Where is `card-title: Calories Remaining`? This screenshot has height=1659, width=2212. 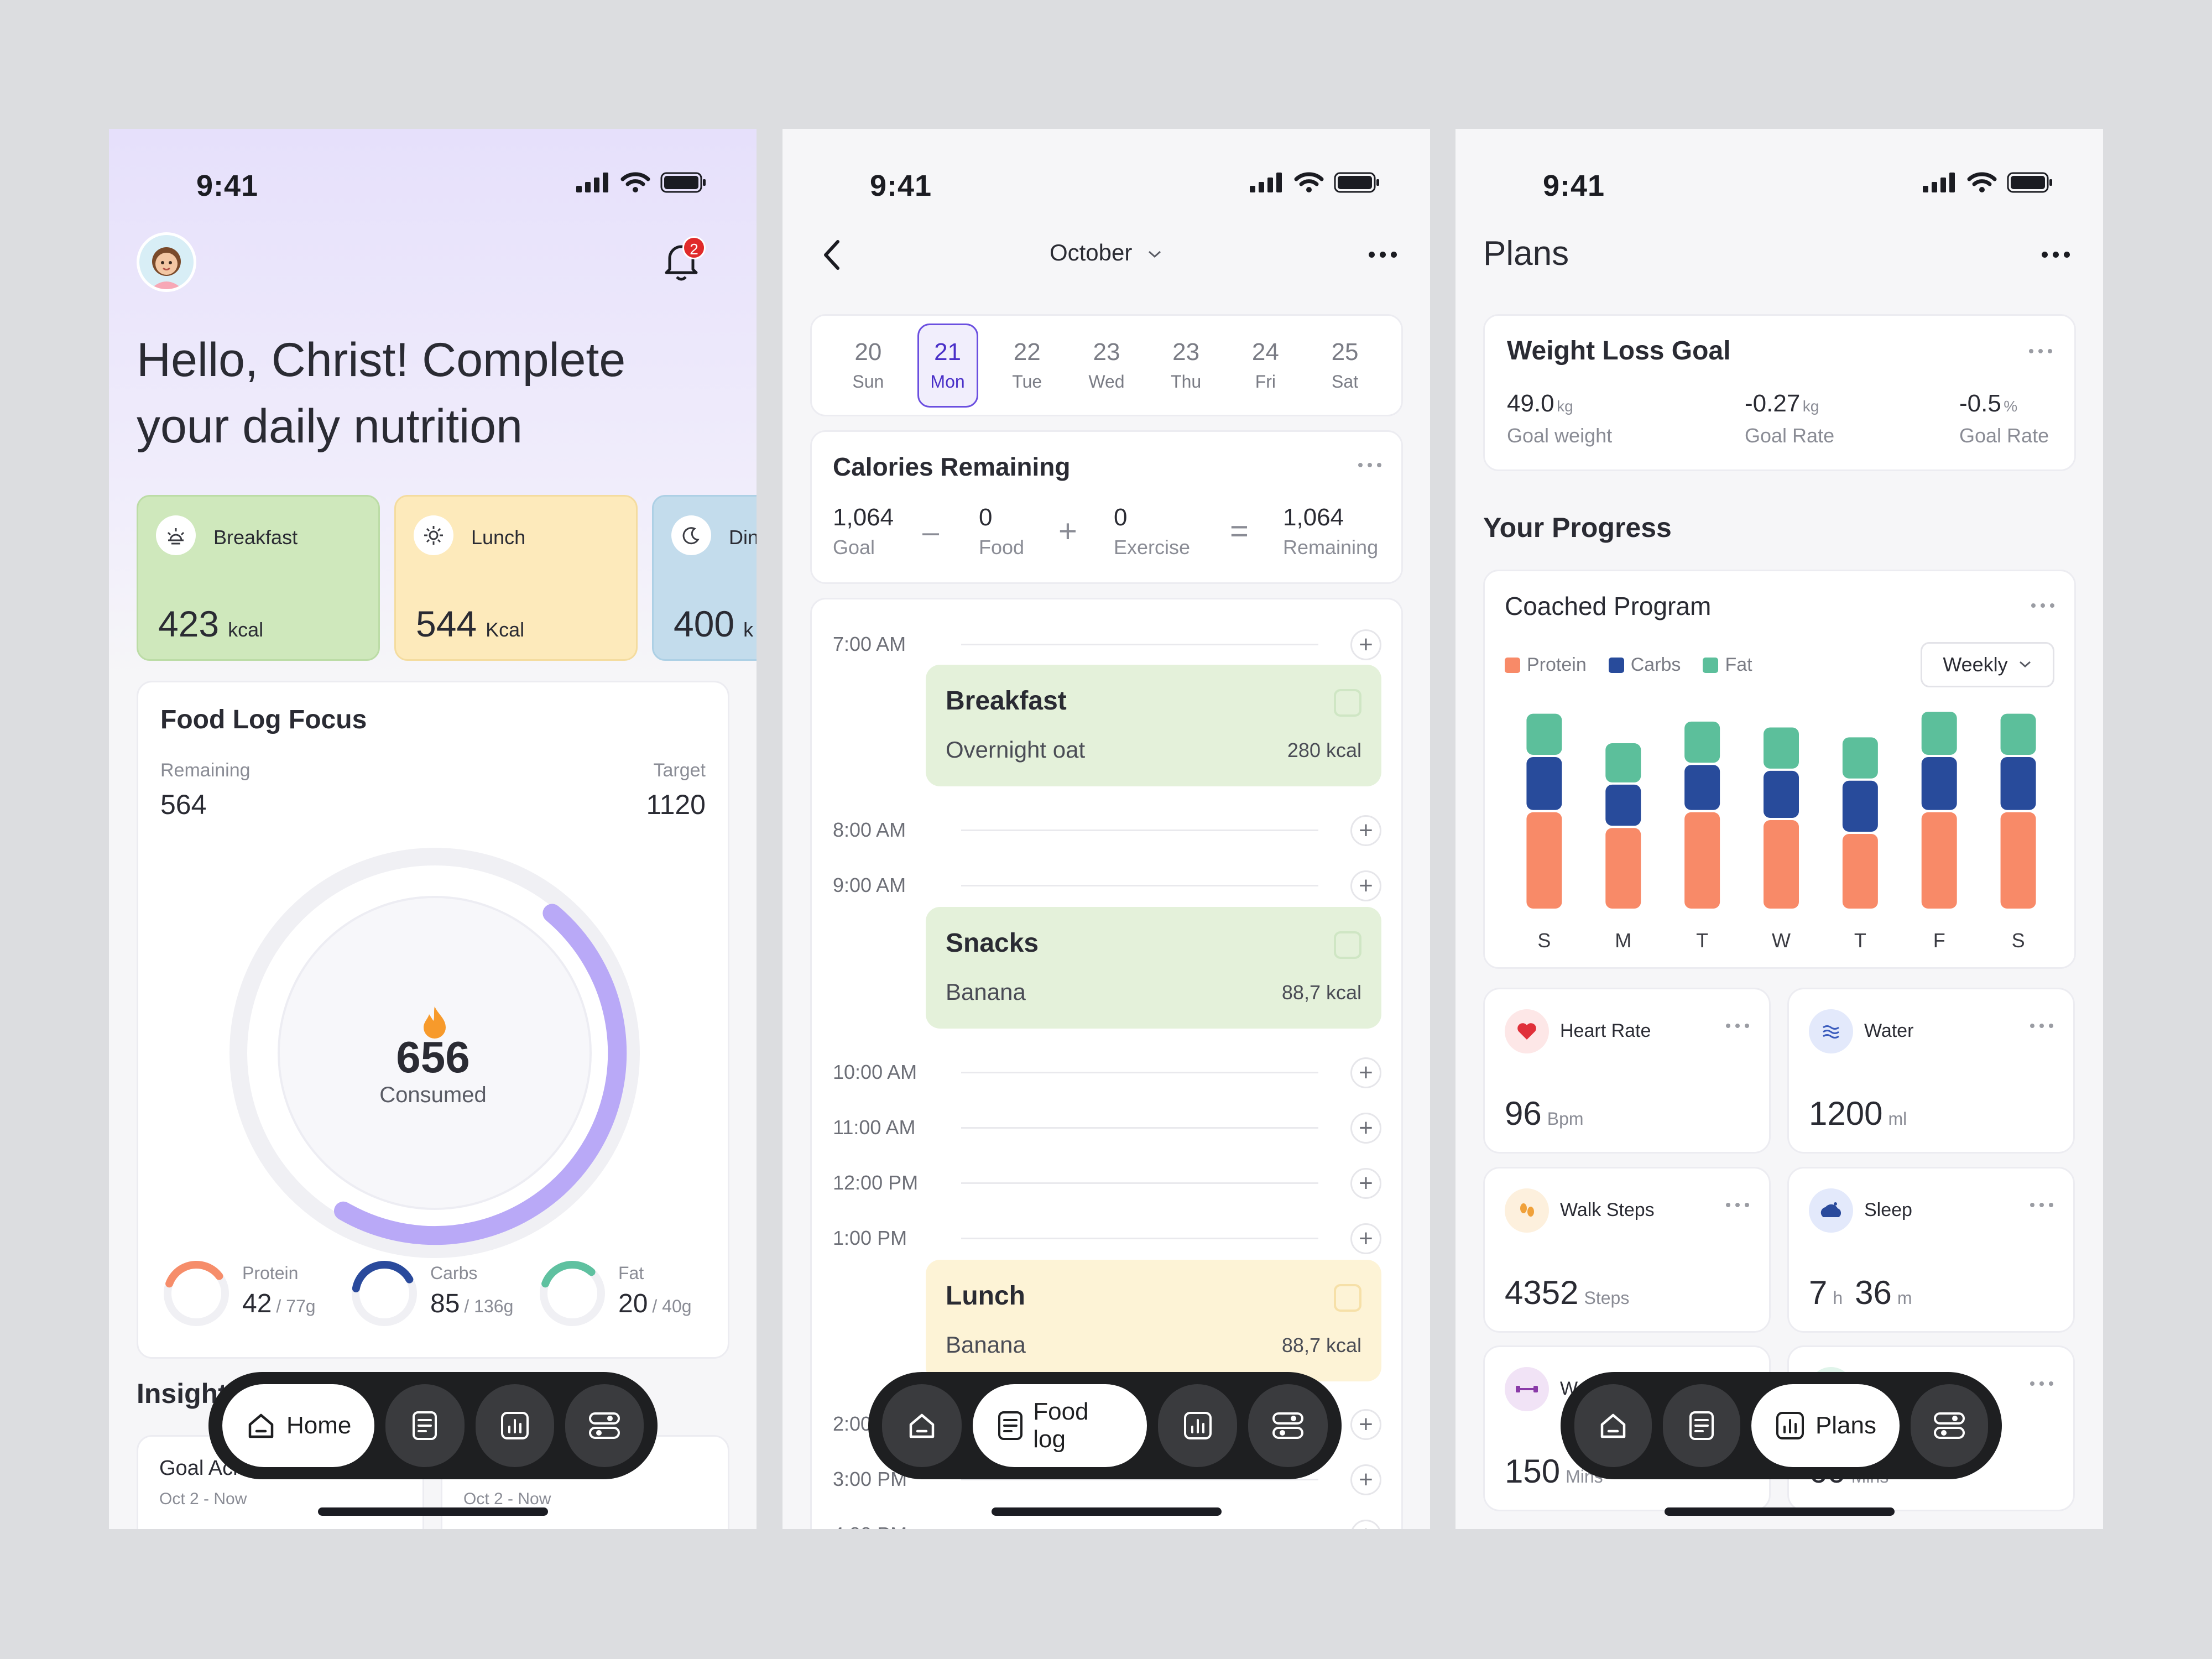 card-title: Calories Remaining is located at coordinates (952, 467).